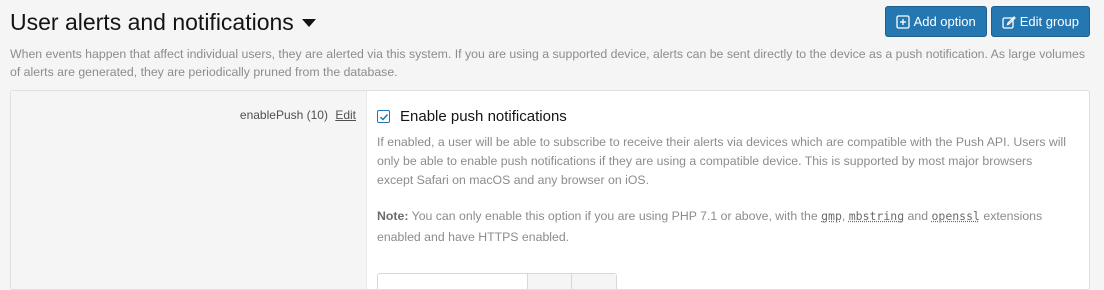 Image resolution: width=1104 pixels, height=290 pixels. Describe the element at coordinates (594, 281) in the screenshot. I see `increment-button` at that location.